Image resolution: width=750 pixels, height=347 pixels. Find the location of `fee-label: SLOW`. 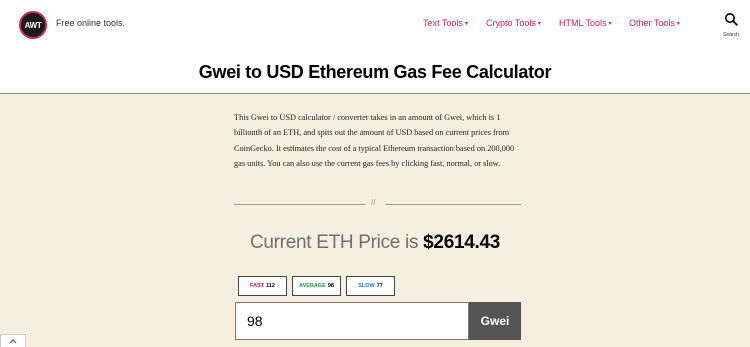

fee-label: SLOW is located at coordinates (366, 286).